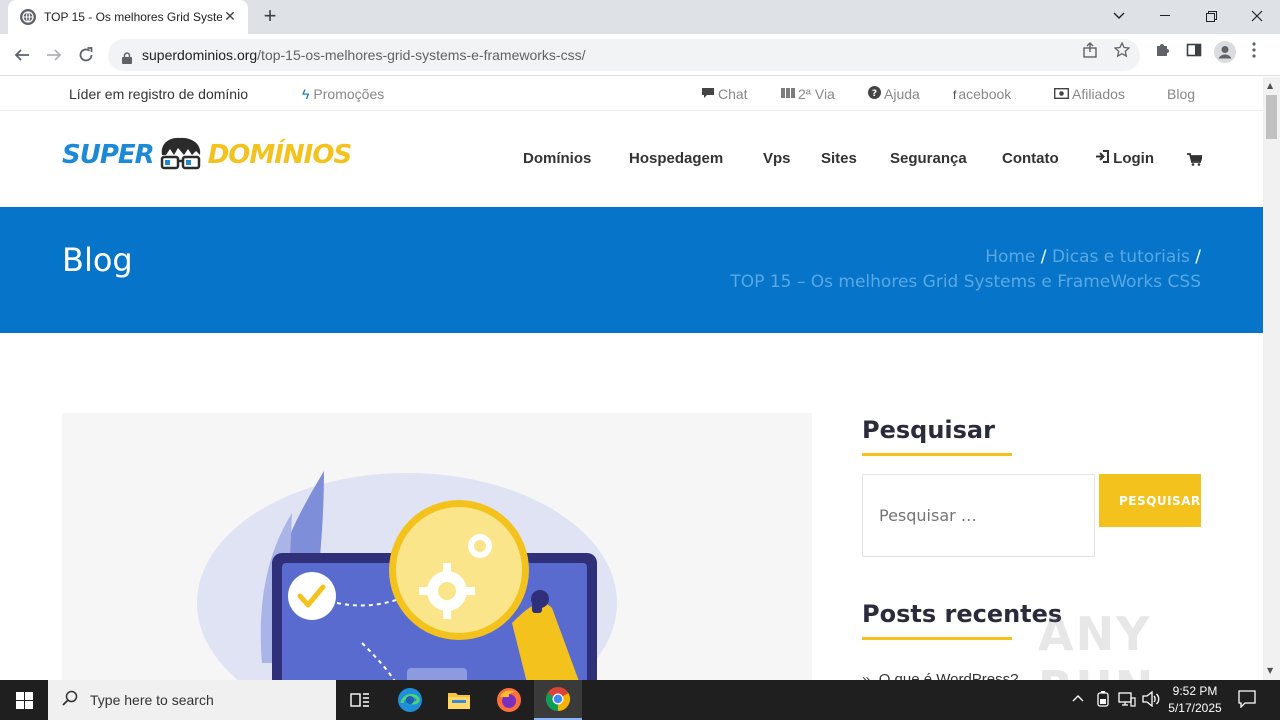  I want to click on scroll-up-arrow-icon: ▲, so click(1270, 85).